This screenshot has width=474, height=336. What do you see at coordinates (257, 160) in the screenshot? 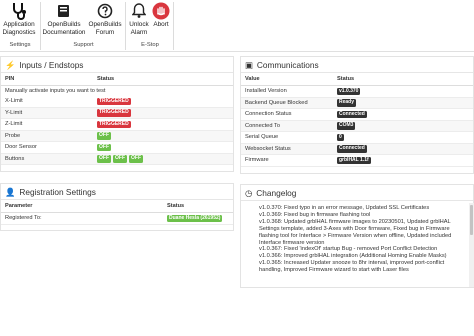
I see `value-label: Firmware` at bounding box center [257, 160].